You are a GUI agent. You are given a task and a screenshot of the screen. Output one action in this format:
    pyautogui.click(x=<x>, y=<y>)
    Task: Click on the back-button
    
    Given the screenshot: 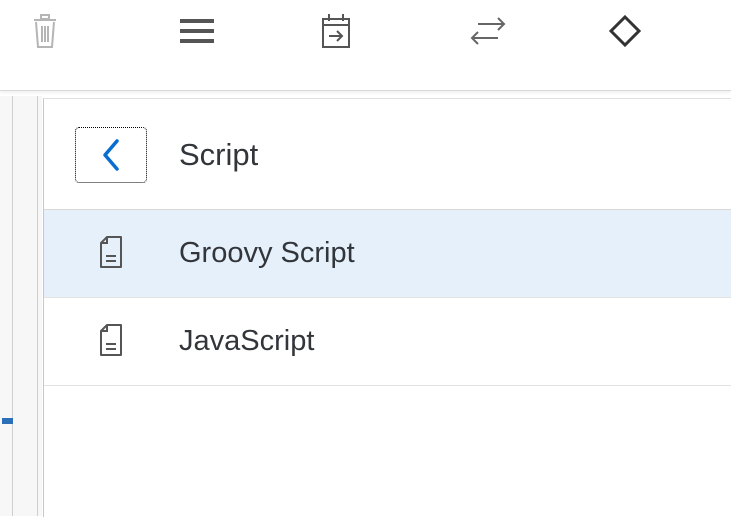 What is the action you would take?
    pyautogui.click(x=111, y=155)
    